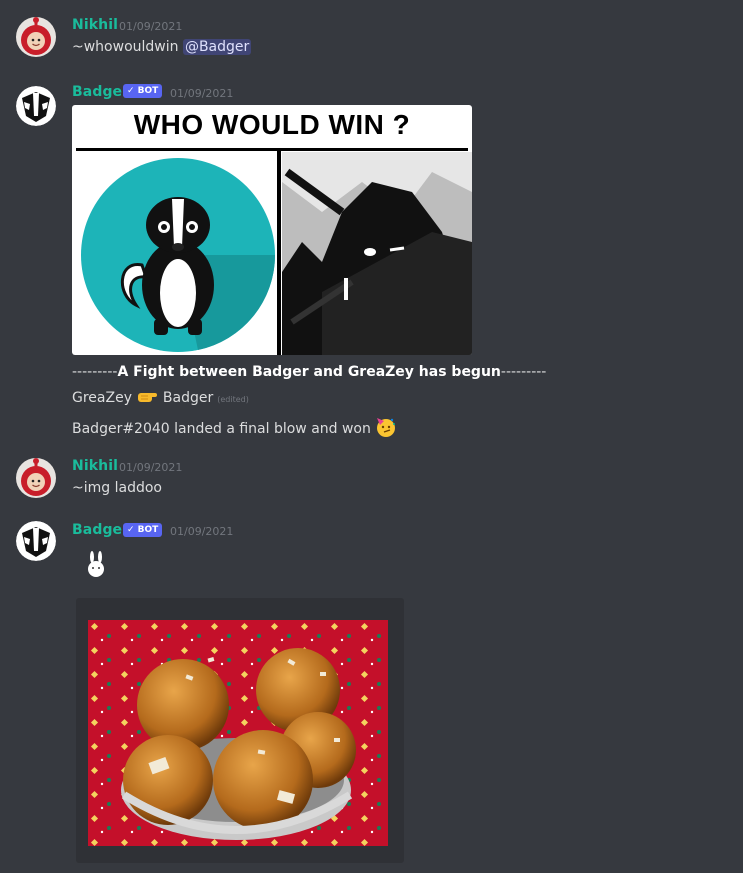 This screenshot has width=743, height=873. What do you see at coordinates (371, 482) in the screenshot?
I see `message-3: Nikhil 01/09/2021 ~img laddoo` at bounding box center [371, 482].